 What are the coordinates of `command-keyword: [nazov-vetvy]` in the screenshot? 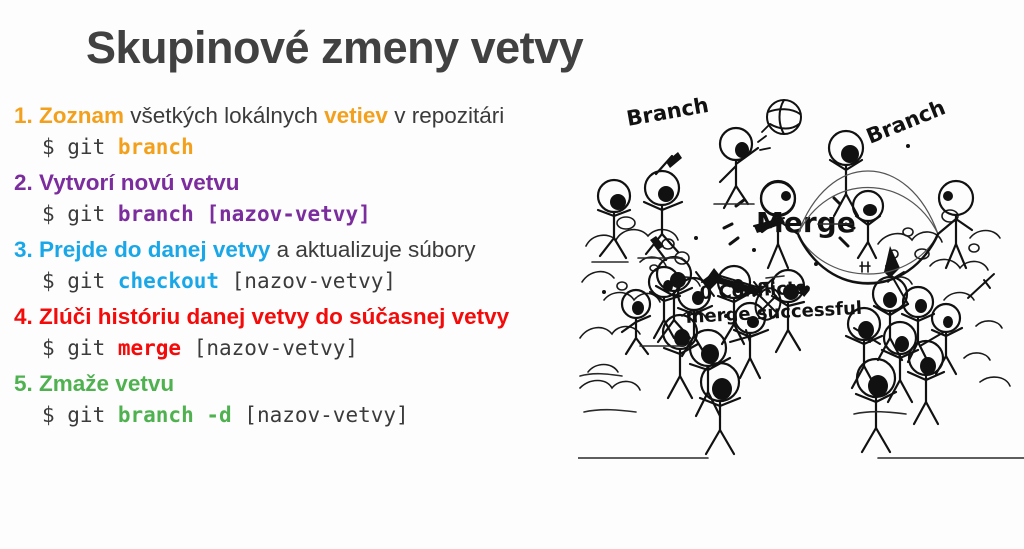 It's located at (288, 214).